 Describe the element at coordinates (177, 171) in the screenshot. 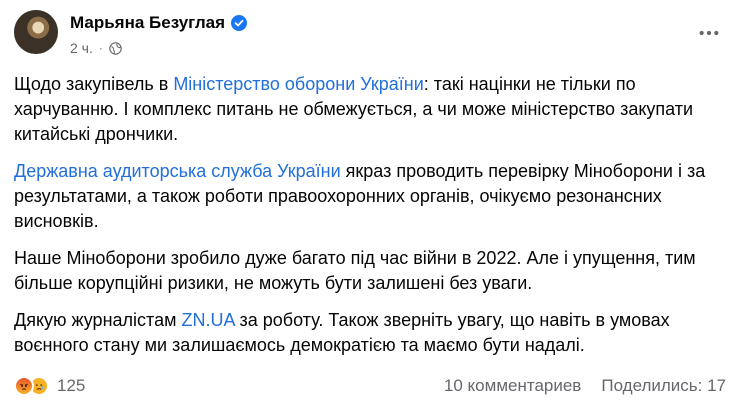

I see `mention-link-audit-service: Державна аудиторська служба України` at that location.